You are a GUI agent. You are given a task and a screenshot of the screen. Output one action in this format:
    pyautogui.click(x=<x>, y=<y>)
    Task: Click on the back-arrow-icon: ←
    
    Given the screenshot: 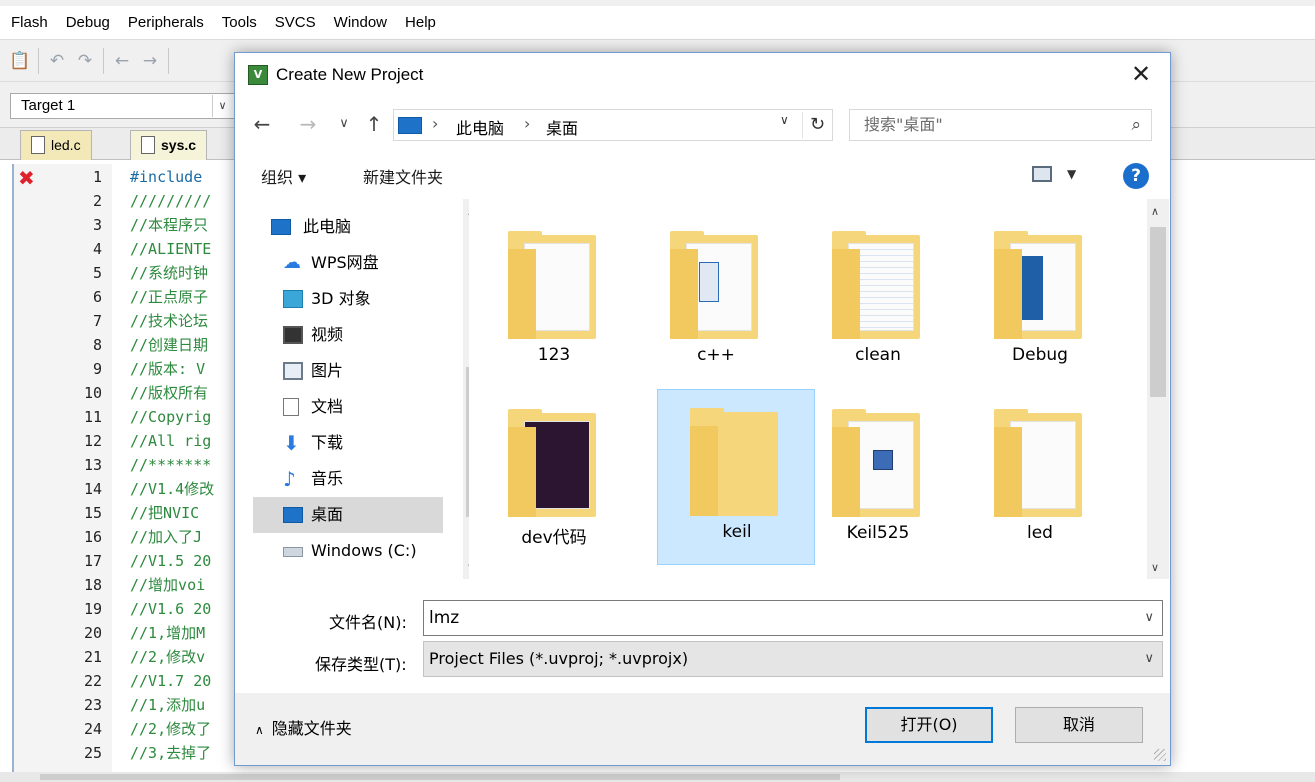 What is the action you would take?
    pyautogui.click(x=262, y=124)
    